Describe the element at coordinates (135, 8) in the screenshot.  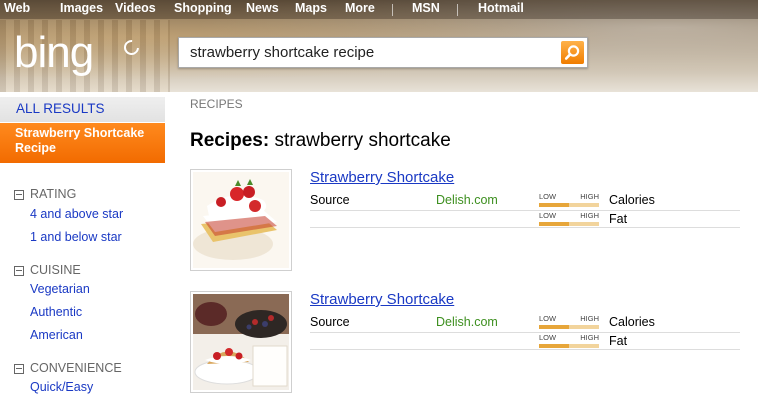
I see `nav-videos: Videos` at that location.